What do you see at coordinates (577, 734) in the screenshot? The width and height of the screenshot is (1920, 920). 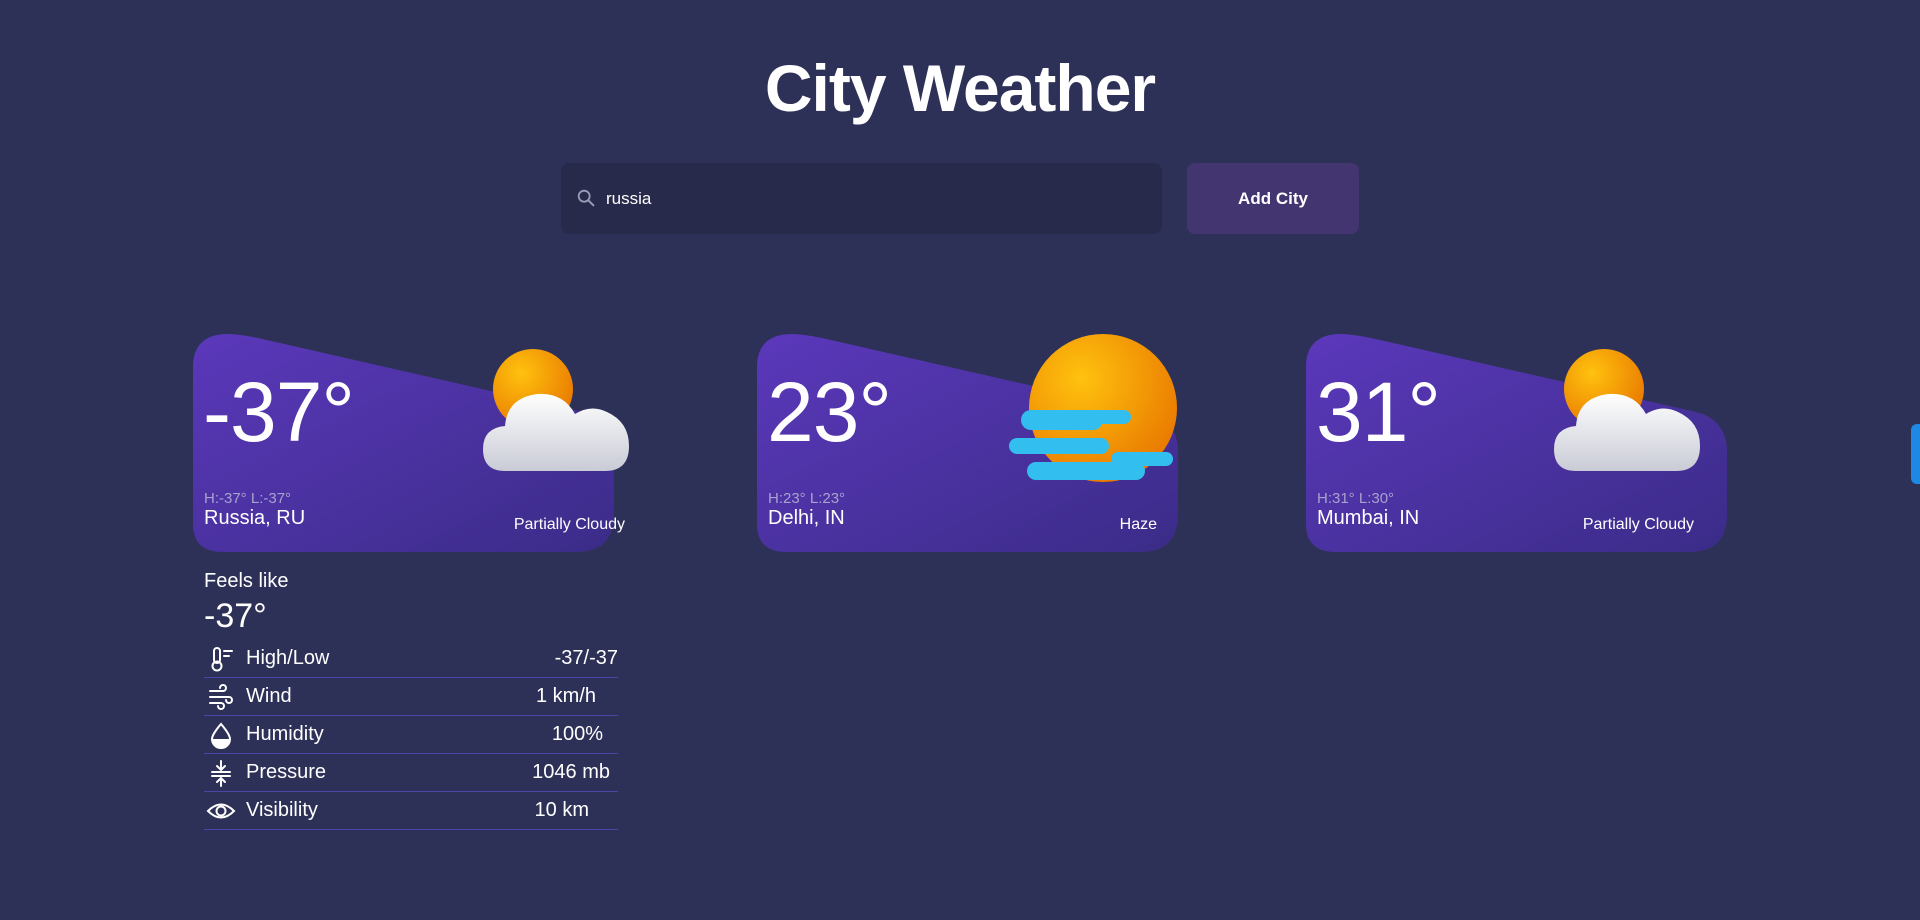 I see `detail-value: 100%` at bounding box center [577, 734].